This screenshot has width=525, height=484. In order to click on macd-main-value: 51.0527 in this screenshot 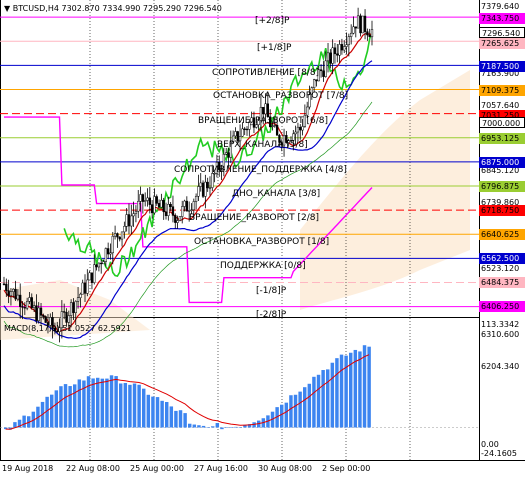, I will do `click(79, 328)`.